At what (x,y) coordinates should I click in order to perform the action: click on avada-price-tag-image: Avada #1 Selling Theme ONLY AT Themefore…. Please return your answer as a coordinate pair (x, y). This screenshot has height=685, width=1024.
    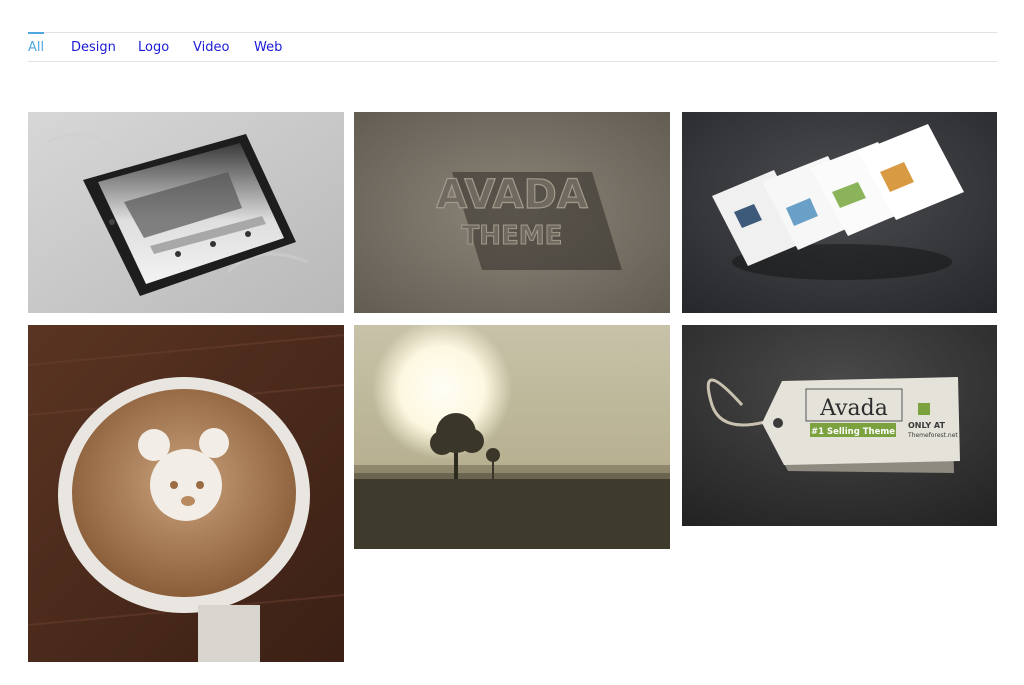
    Looking at the image, I should click on (839, 425).